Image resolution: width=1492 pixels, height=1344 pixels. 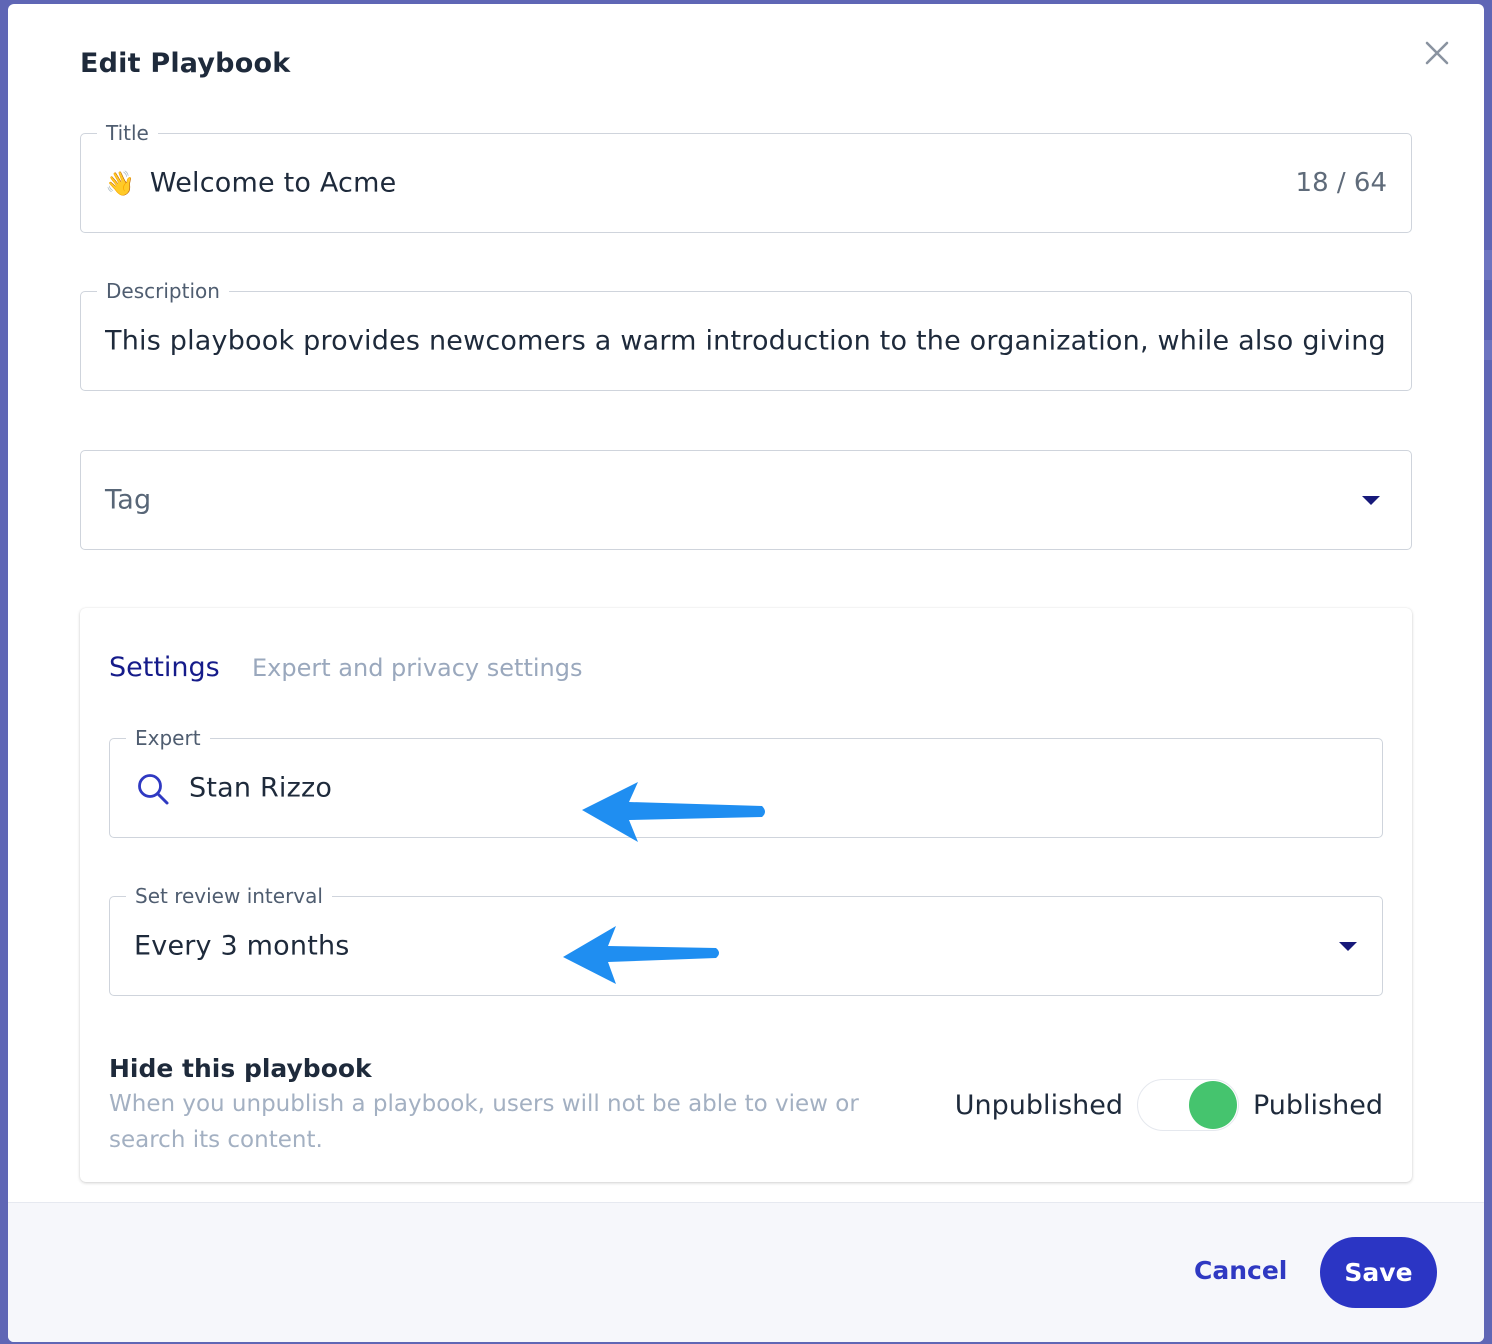 I want to click on settings-title: Settings, so click(x=164, y=667).